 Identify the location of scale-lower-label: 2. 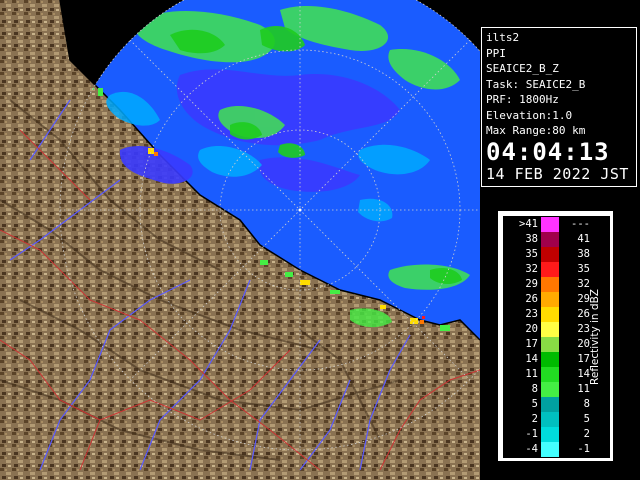
(534, 419).